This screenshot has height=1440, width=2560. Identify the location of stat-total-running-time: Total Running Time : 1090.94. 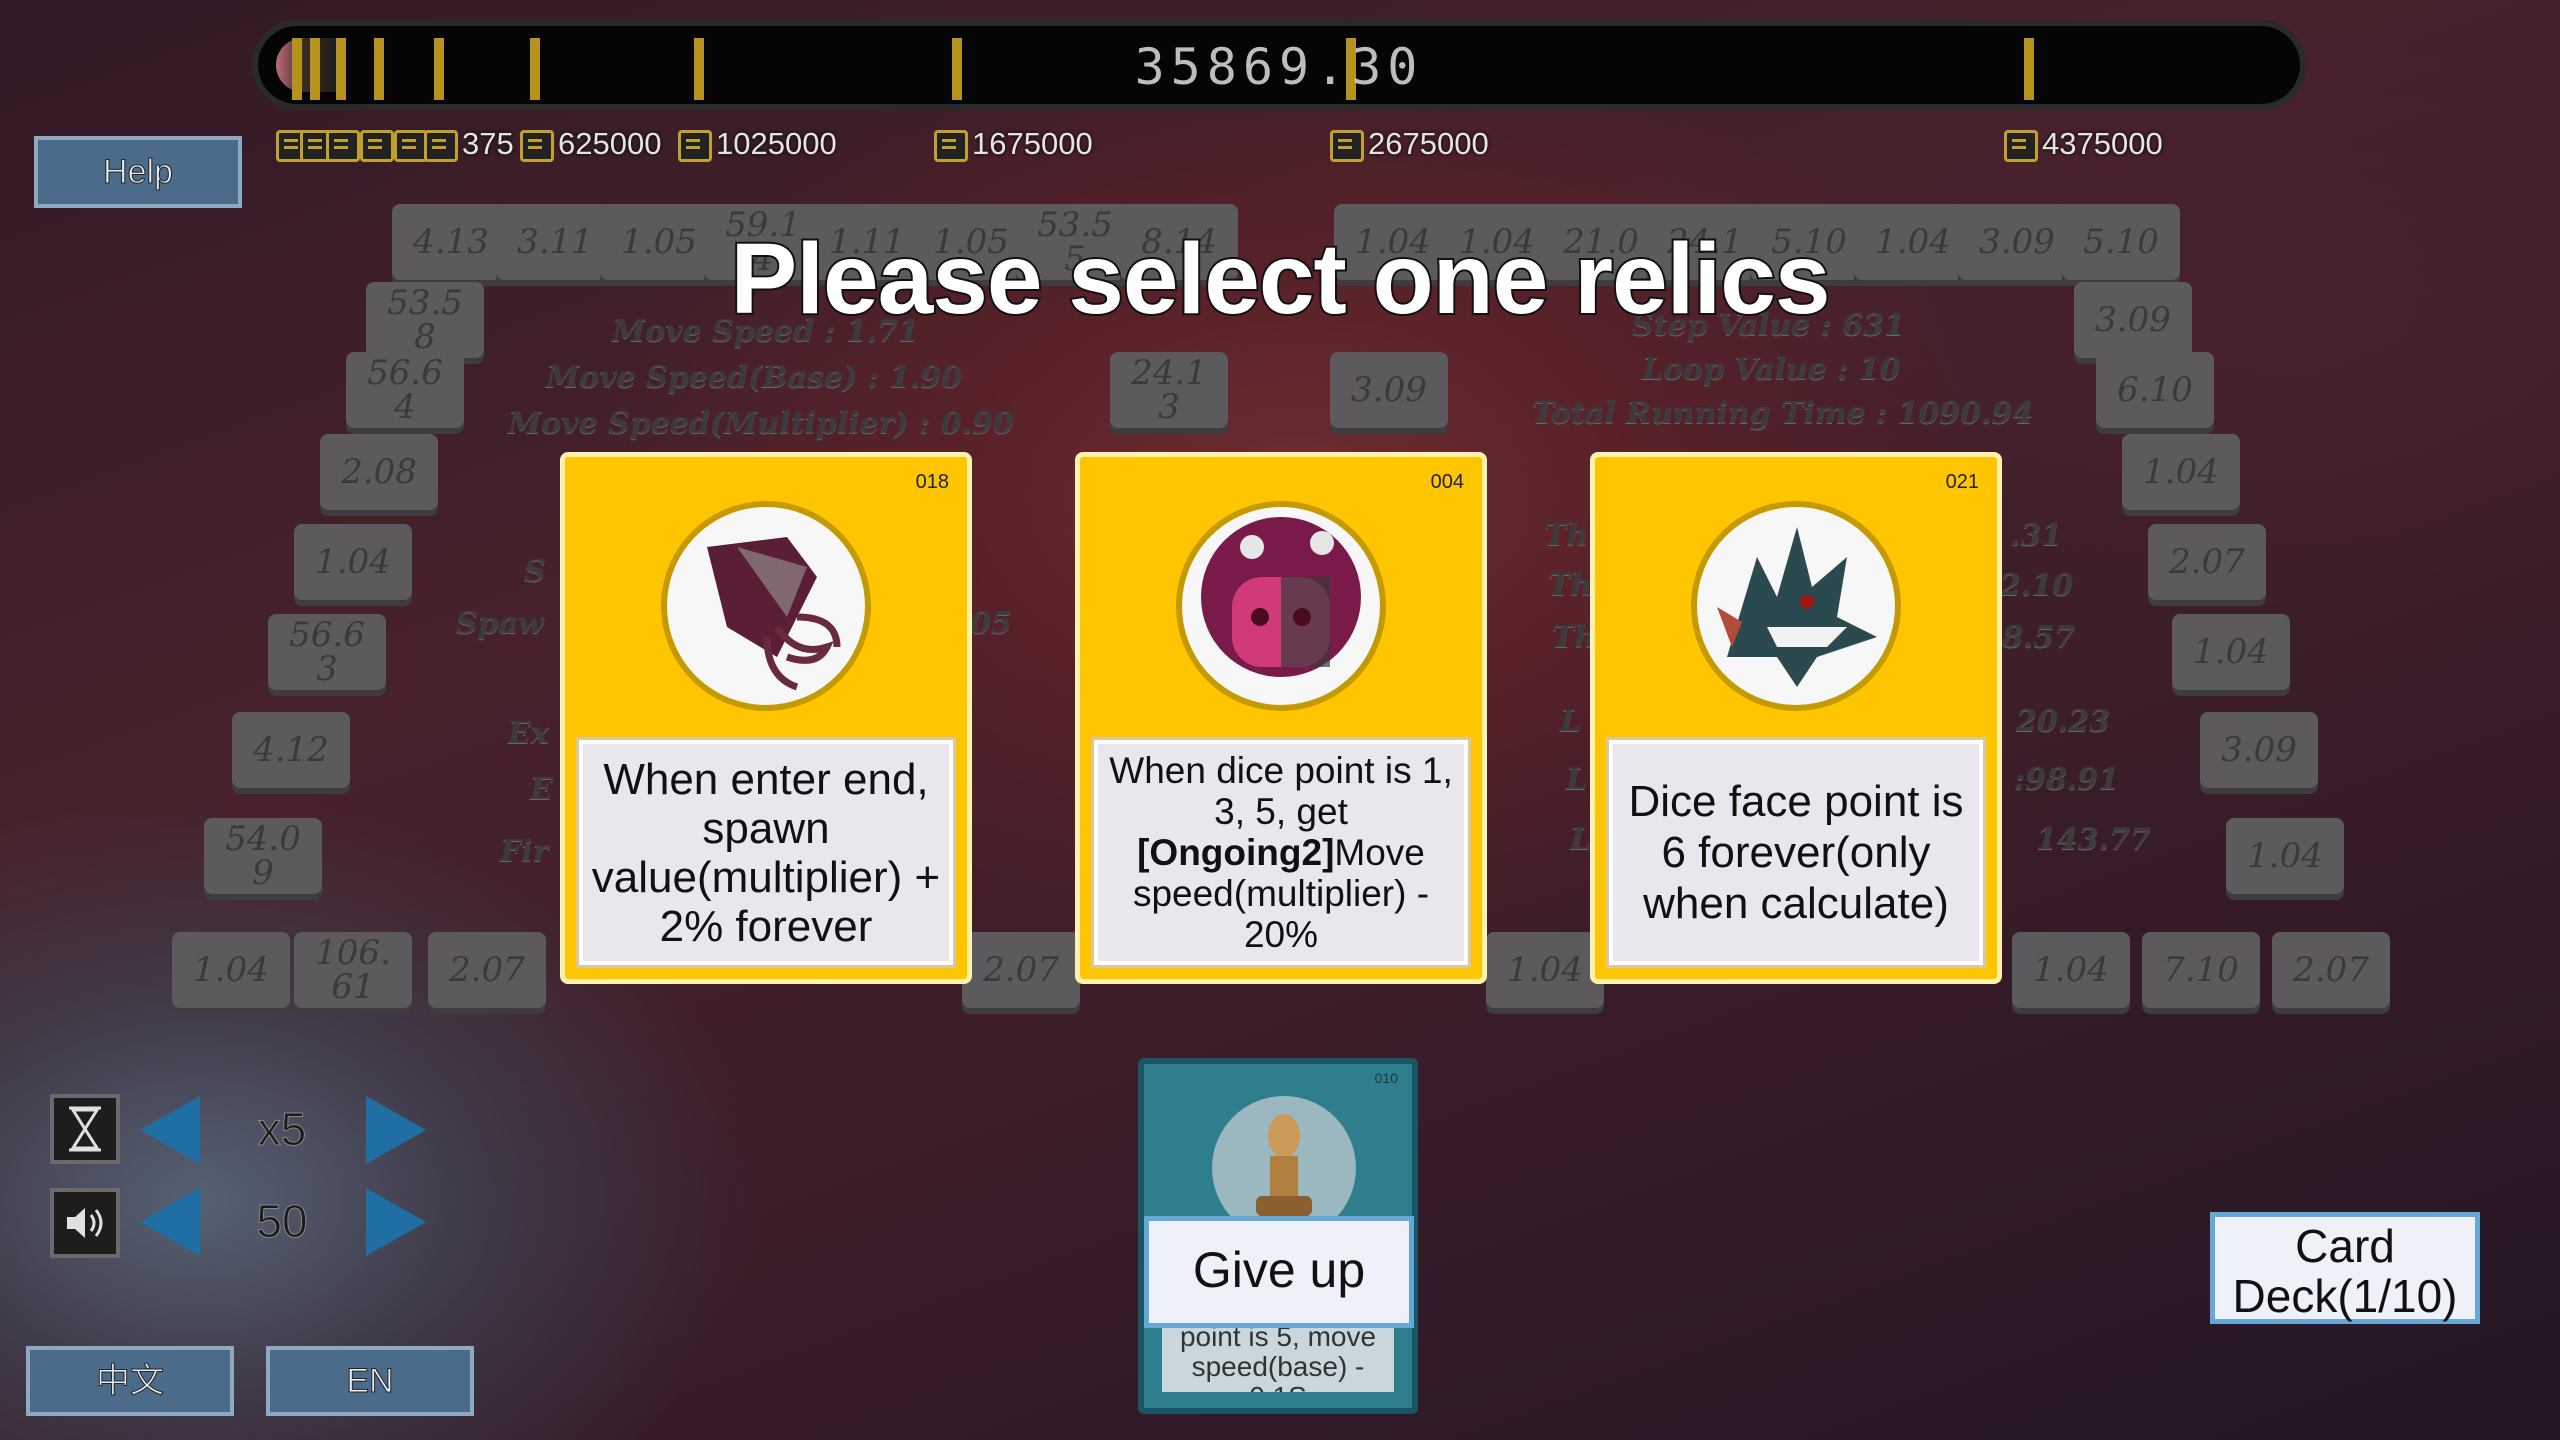
(1783, 413).